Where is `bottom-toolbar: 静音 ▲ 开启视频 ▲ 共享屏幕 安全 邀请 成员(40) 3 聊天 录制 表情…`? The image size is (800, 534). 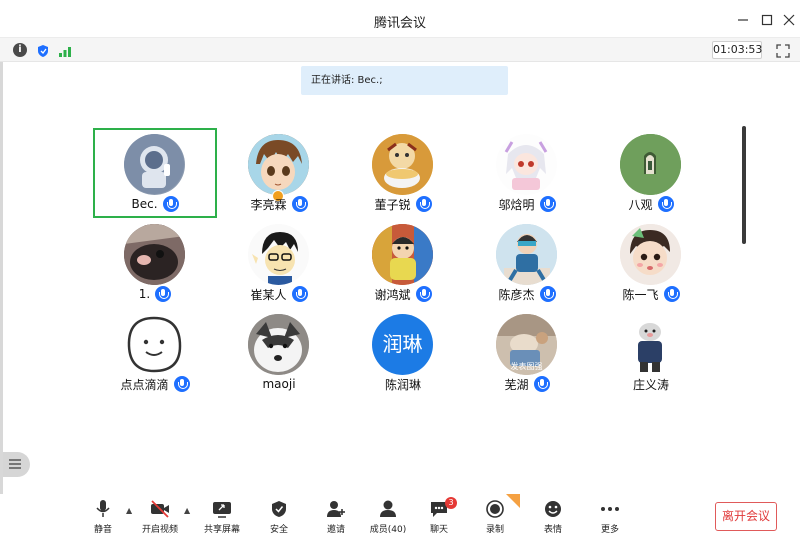 bottom-toolbar: 静音 ▲ 开启视频 ▲ 共享屏幕 安全 邀请 成员(40) 3 聊天 录制 表情… is located at coordinates (400, 514).